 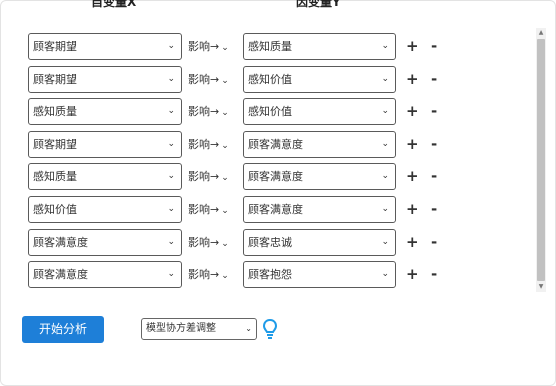 I want to click on y-variable-select: 顾客忠诚 ⌄, so click(x=319, y=242).